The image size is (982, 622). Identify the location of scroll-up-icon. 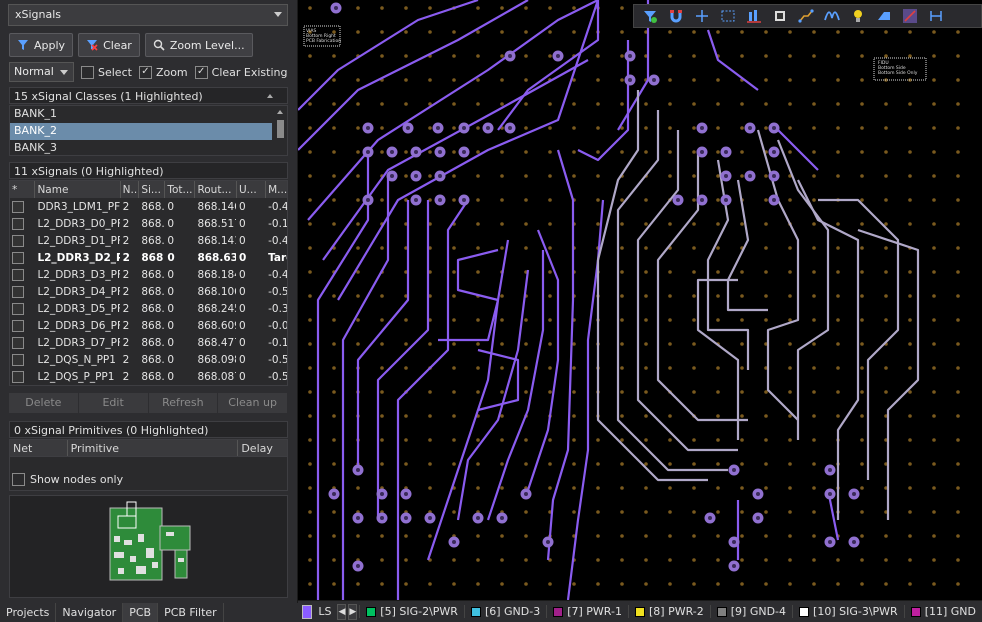
(280, 112).